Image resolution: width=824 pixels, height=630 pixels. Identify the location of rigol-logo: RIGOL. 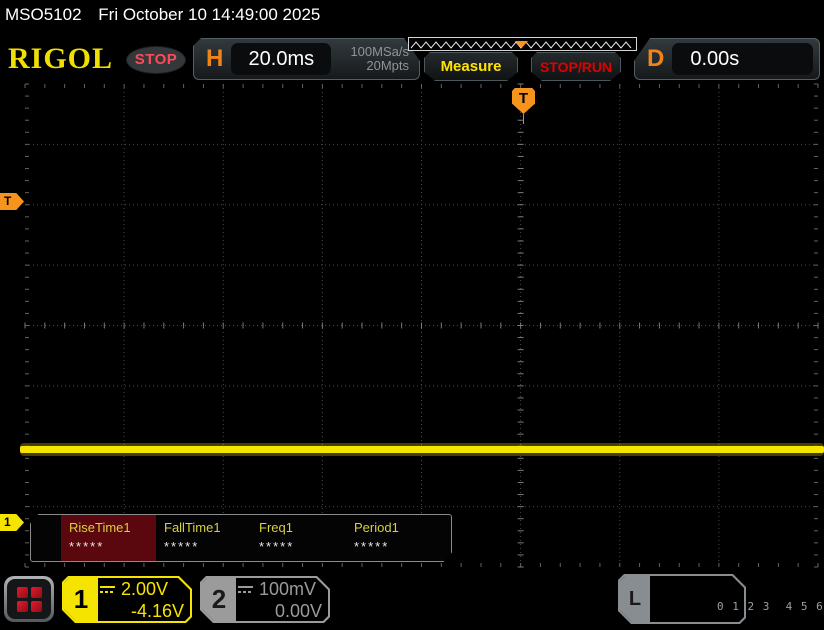
(61, 58).